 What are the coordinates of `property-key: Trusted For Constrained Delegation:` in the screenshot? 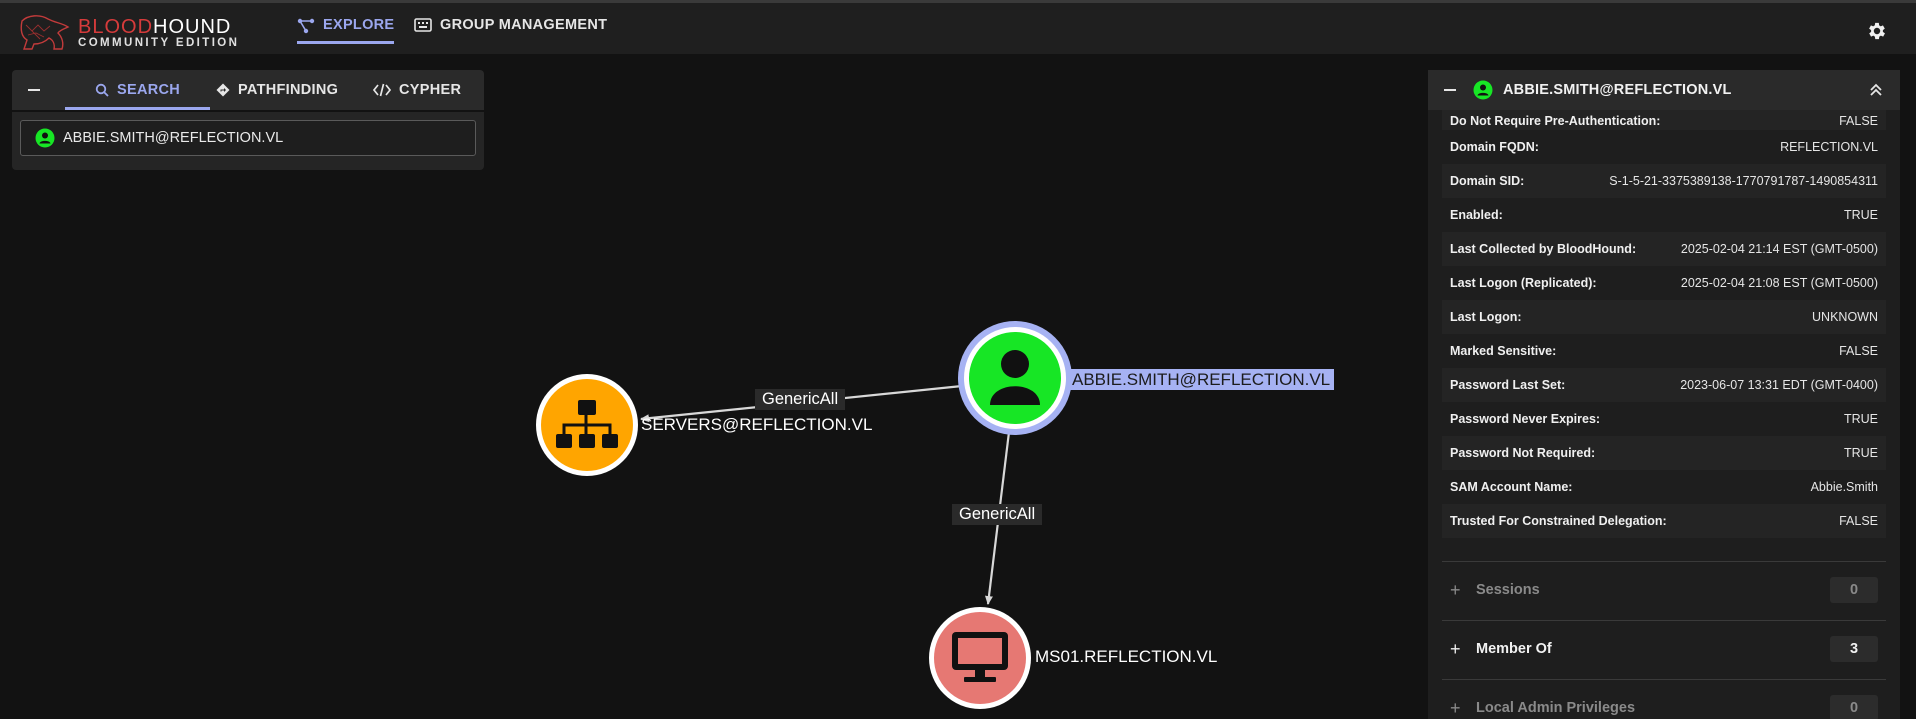 It's located at (1558, 521).